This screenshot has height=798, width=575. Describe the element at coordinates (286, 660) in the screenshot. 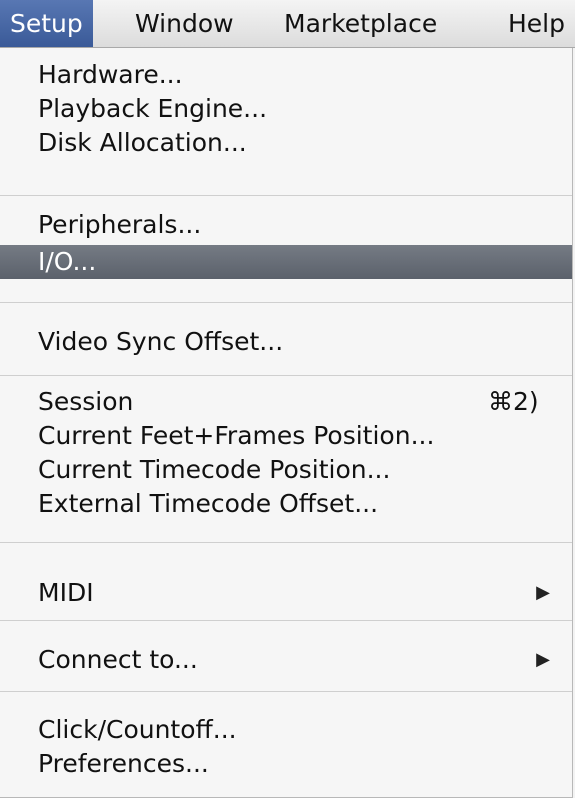

I see `menu-item-connect-to: Connect to... ▶` at that location.